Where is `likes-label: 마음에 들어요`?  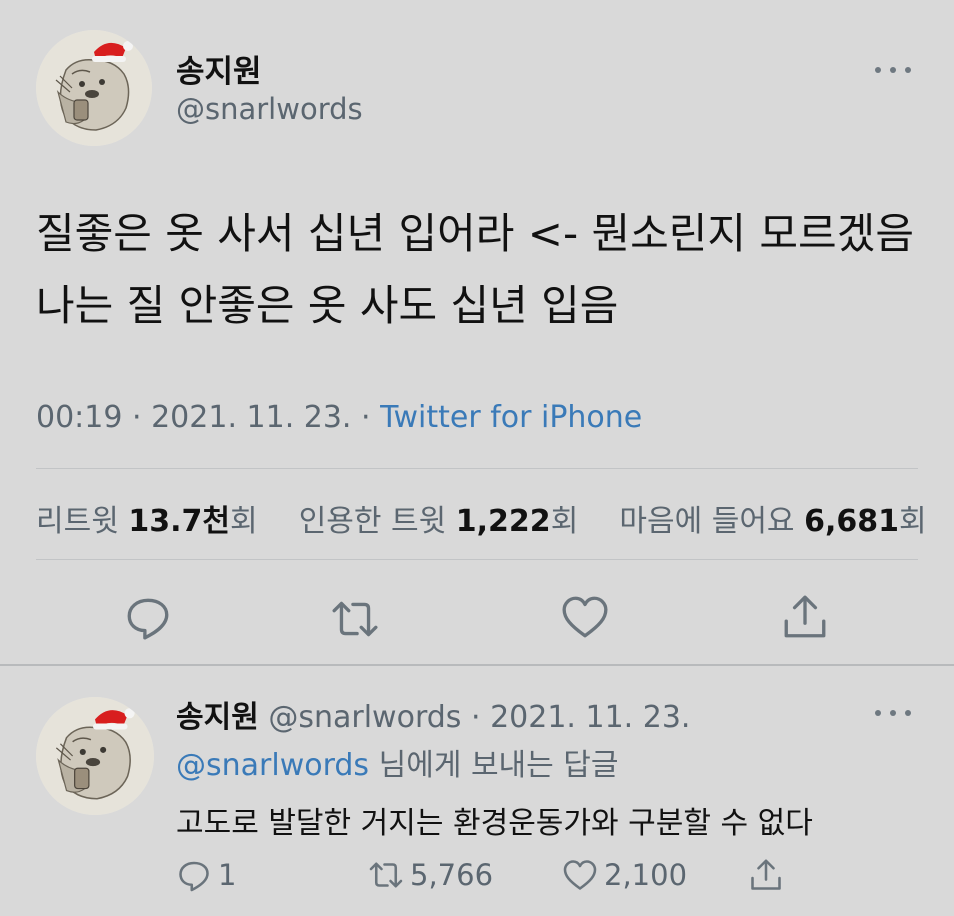
likes-label: 마음에 들어요 is located at coordinates (707, 521).